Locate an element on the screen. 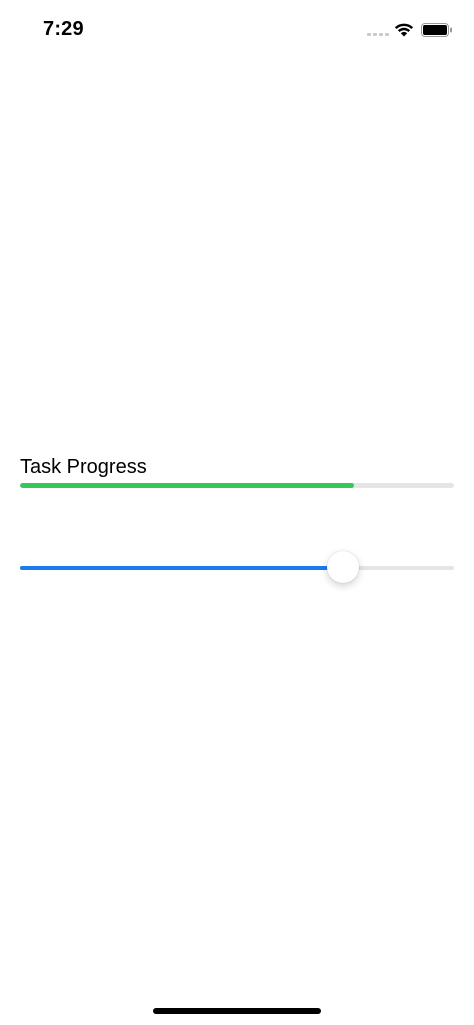 This screenshot has height=1025, width=474. task-progress-fill is located at coordinates (187, 485).